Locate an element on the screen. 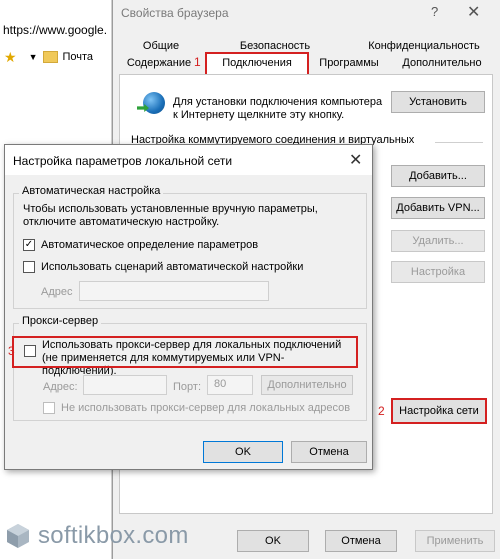 Image resolution: width=500 pixels, height=559 pixels. tab-content: Содержание is located at coordinates (159, 63).